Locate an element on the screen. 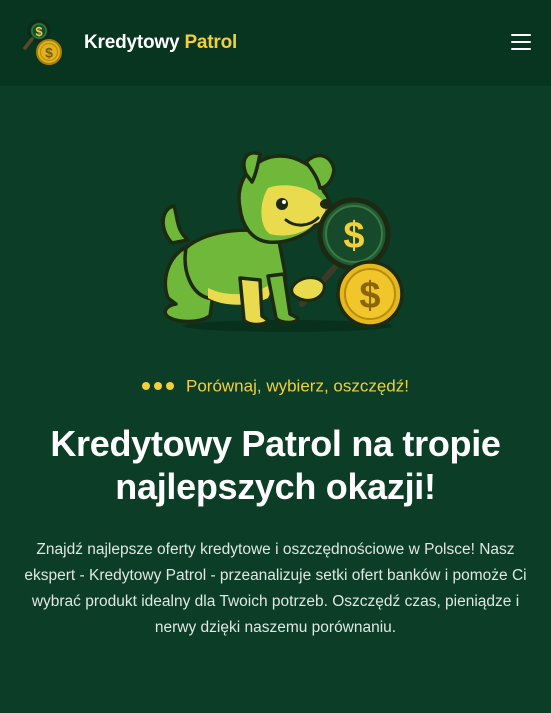 This screenshot has width=551, height=713. magnifier-coin-icon: $ $ is located at coordinates (42, 42).